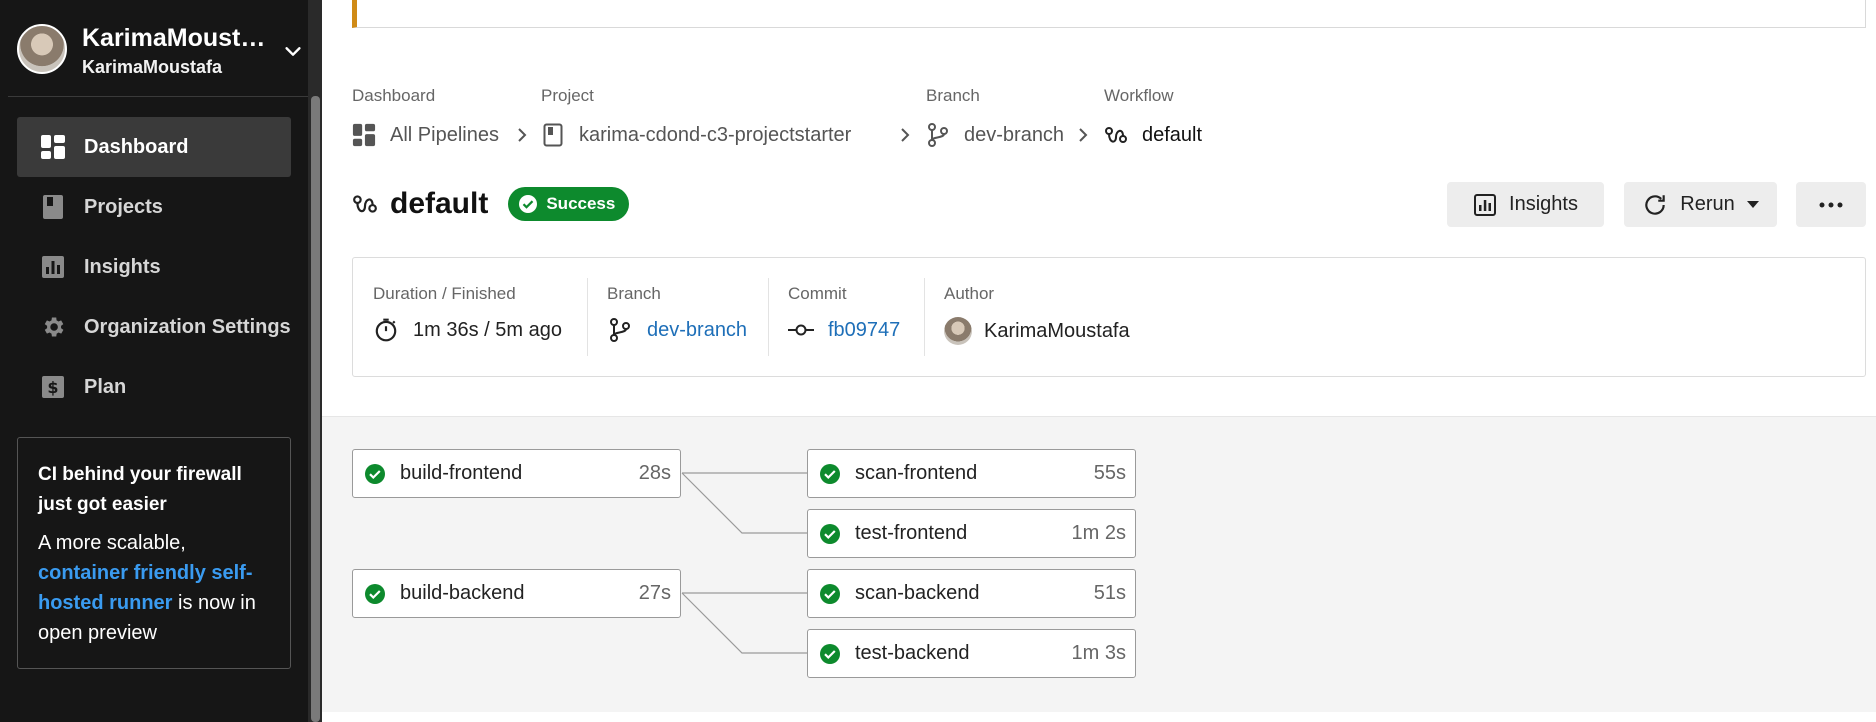  What do you see at coordinates (916, 473) in the screenshot?
I see `job-name: scan-frontend` at bounding box center [916, 473].